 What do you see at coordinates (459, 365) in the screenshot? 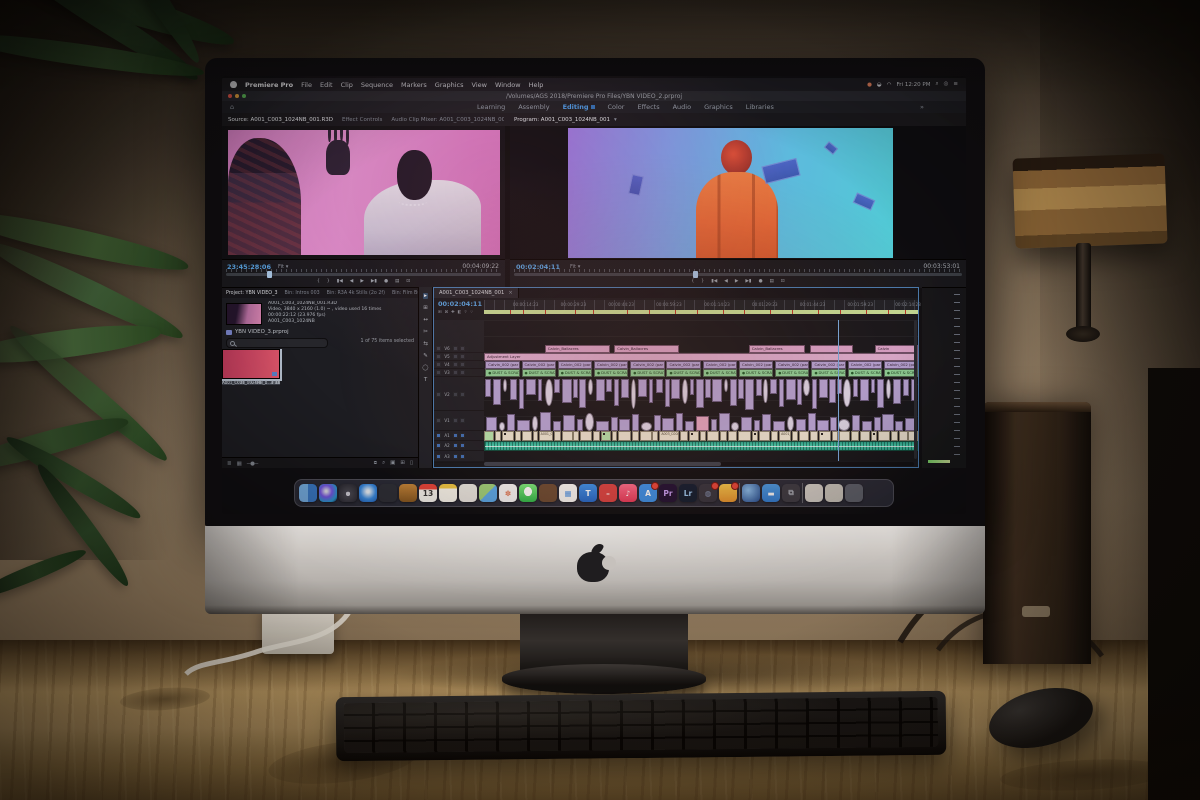
I see `track-header: V4` at bounding box center [459, 365].